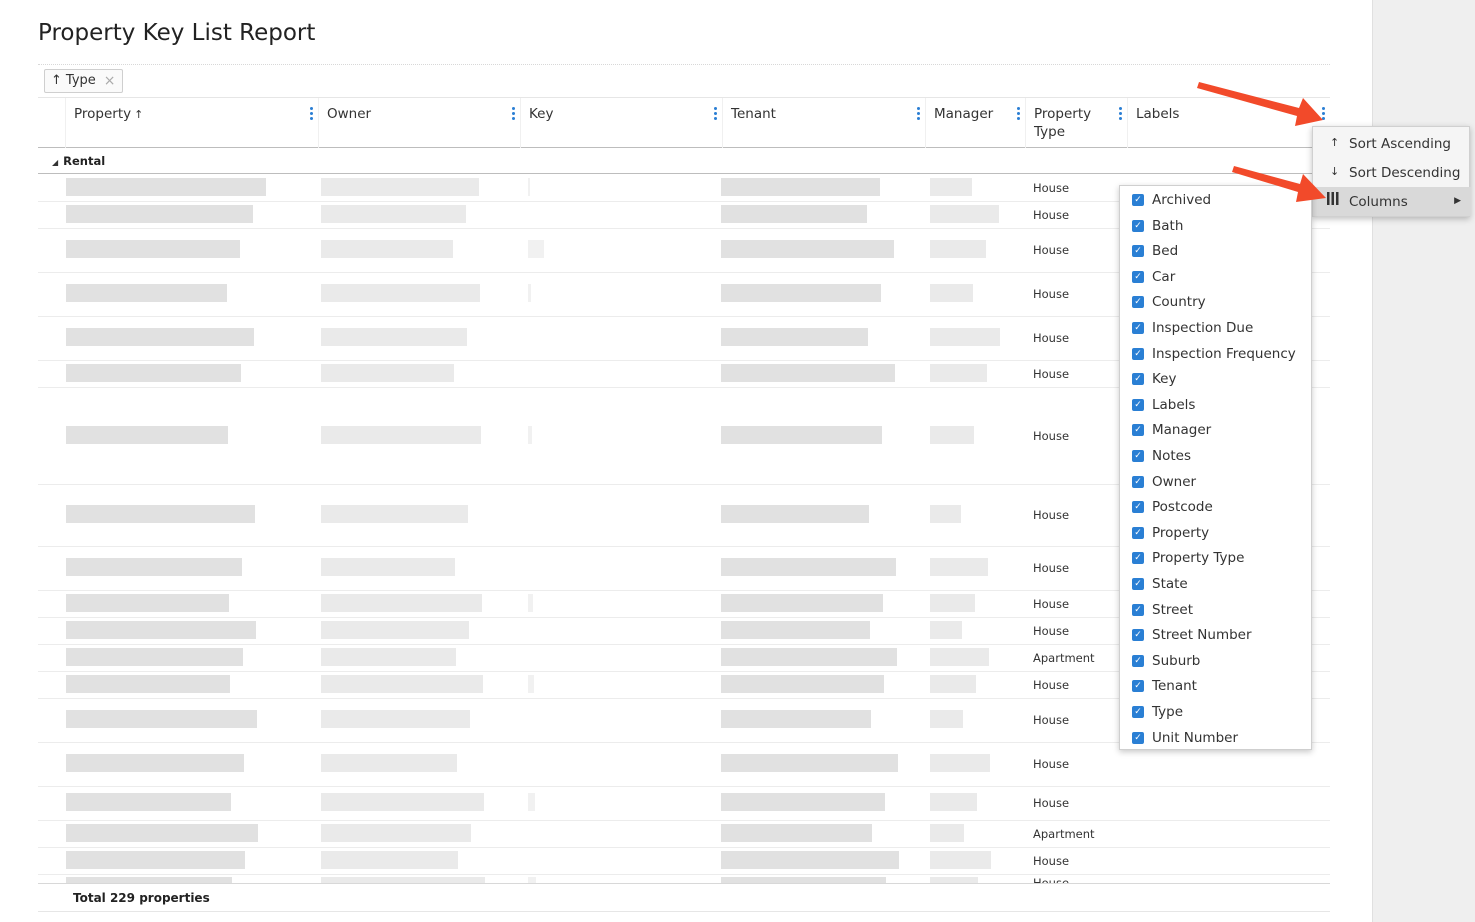 This screenshot has height=922, width=1475. I want to click on menu-item-sort-ascending: ↑ Sort Ascending, so click(1392, 143).